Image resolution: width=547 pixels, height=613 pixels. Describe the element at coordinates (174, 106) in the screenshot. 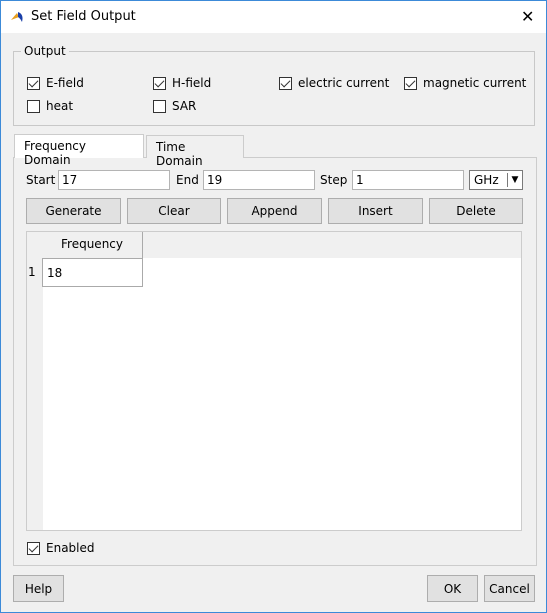

I see `checkbox-sar: SAR` at that location.